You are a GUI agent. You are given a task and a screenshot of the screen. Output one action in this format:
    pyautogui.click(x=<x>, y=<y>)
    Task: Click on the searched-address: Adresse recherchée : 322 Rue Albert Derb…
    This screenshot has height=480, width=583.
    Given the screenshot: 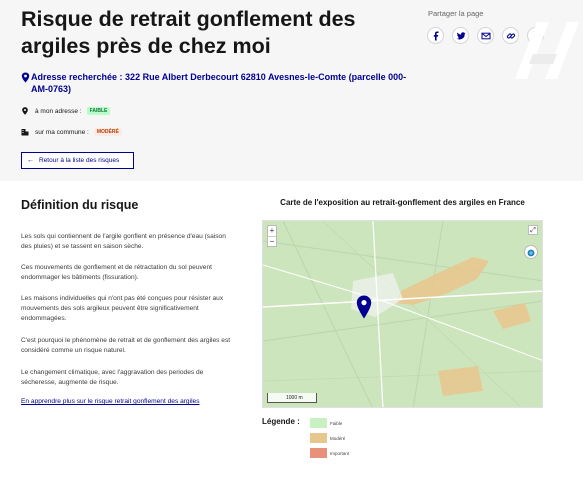 What is the action you would take?
    pyautogui.click(x=219, y=83)
    